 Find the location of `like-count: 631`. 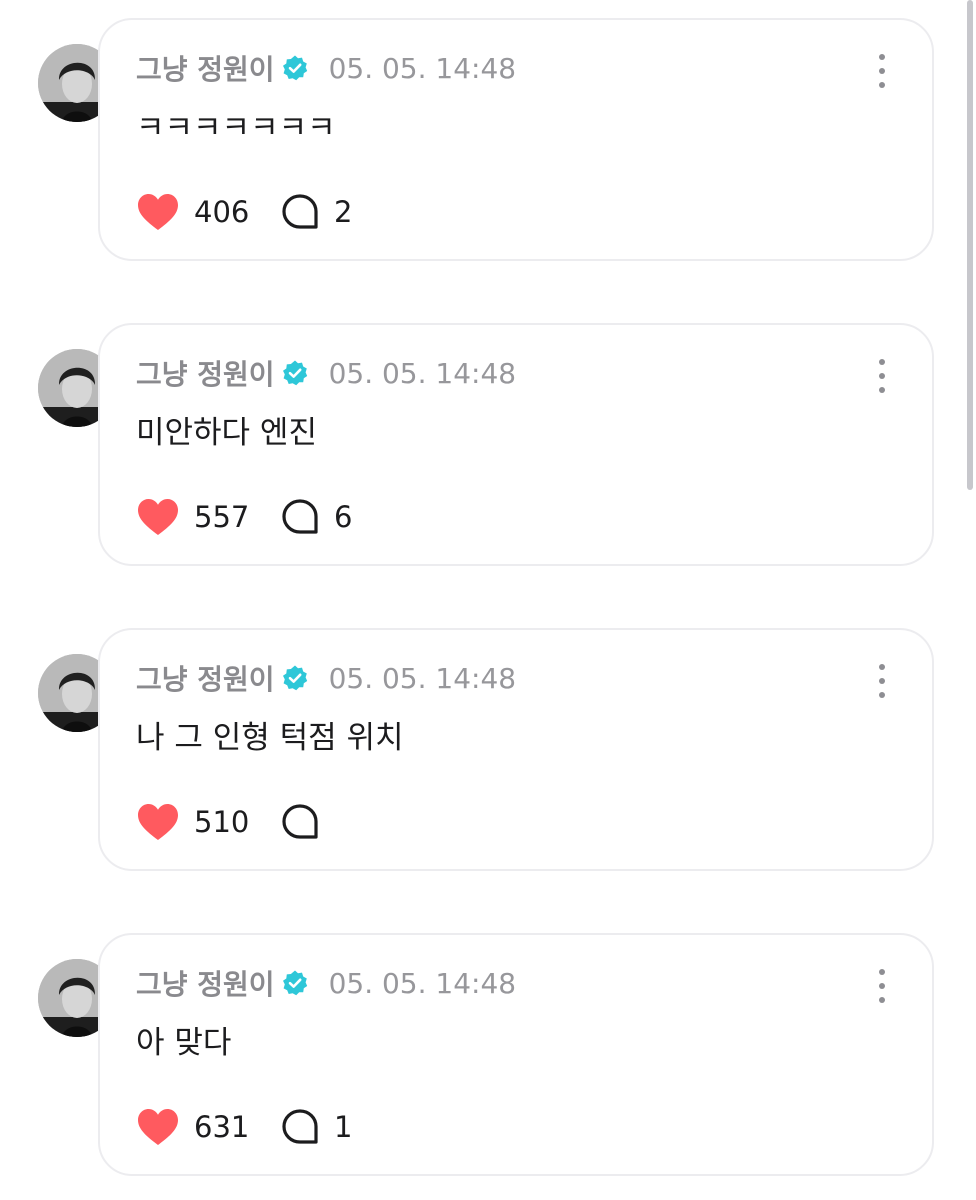

like-count: 631 is located at coordinates (222, 1127).